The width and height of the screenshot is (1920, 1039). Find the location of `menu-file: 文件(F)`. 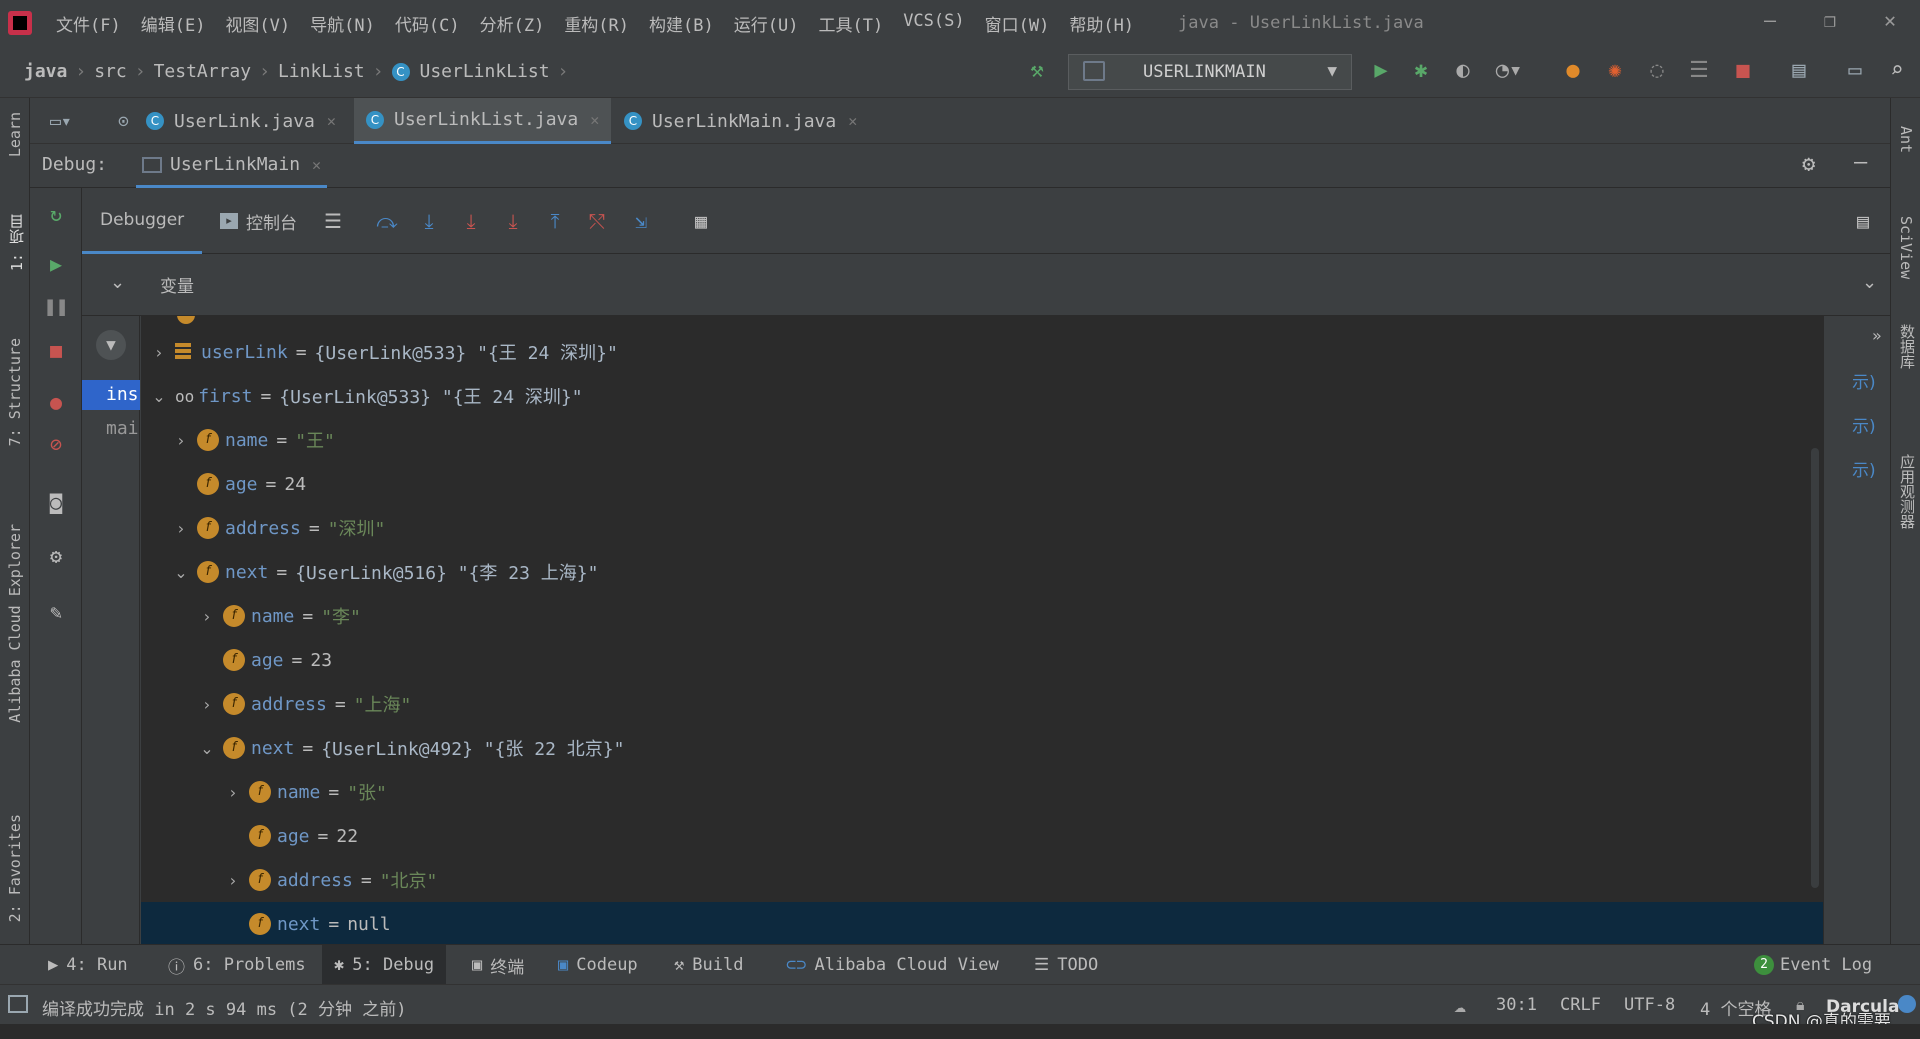

menu-file: 文件(F) is located at coordinates (88, 23).